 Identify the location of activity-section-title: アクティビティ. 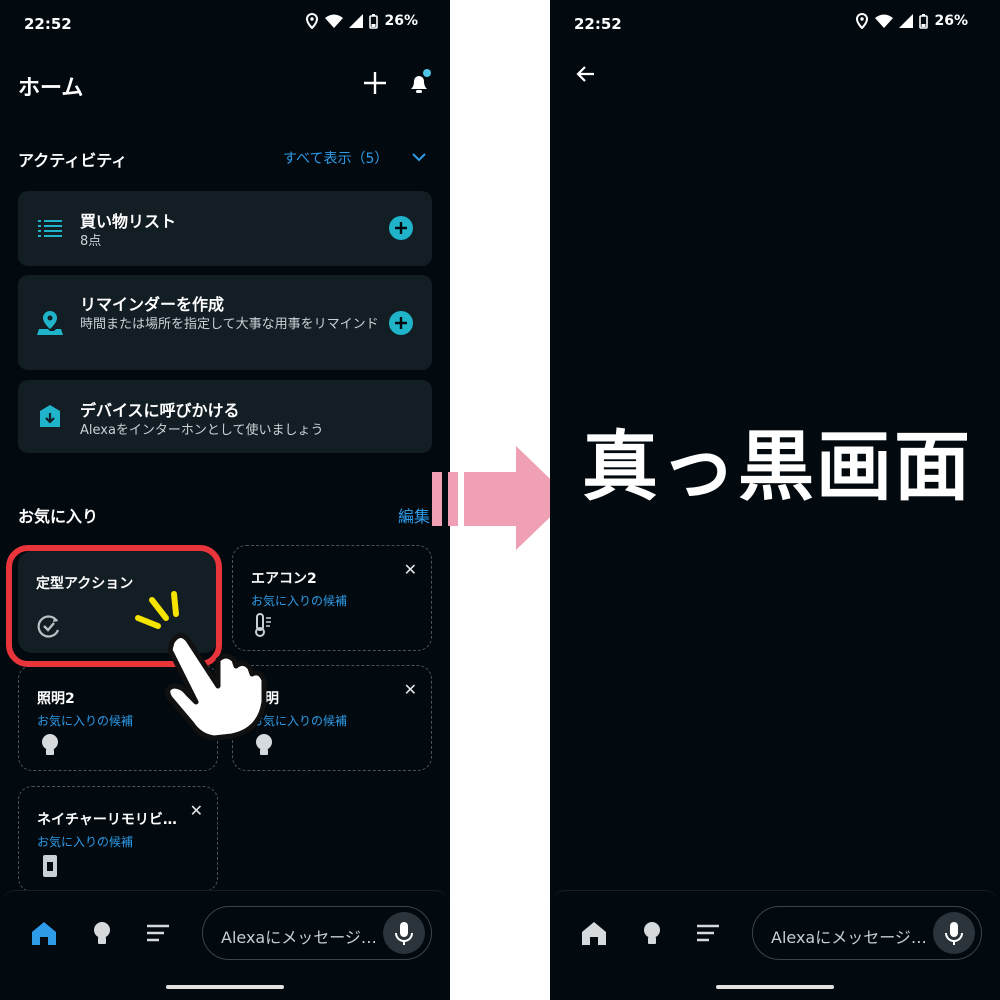
(73, 160).